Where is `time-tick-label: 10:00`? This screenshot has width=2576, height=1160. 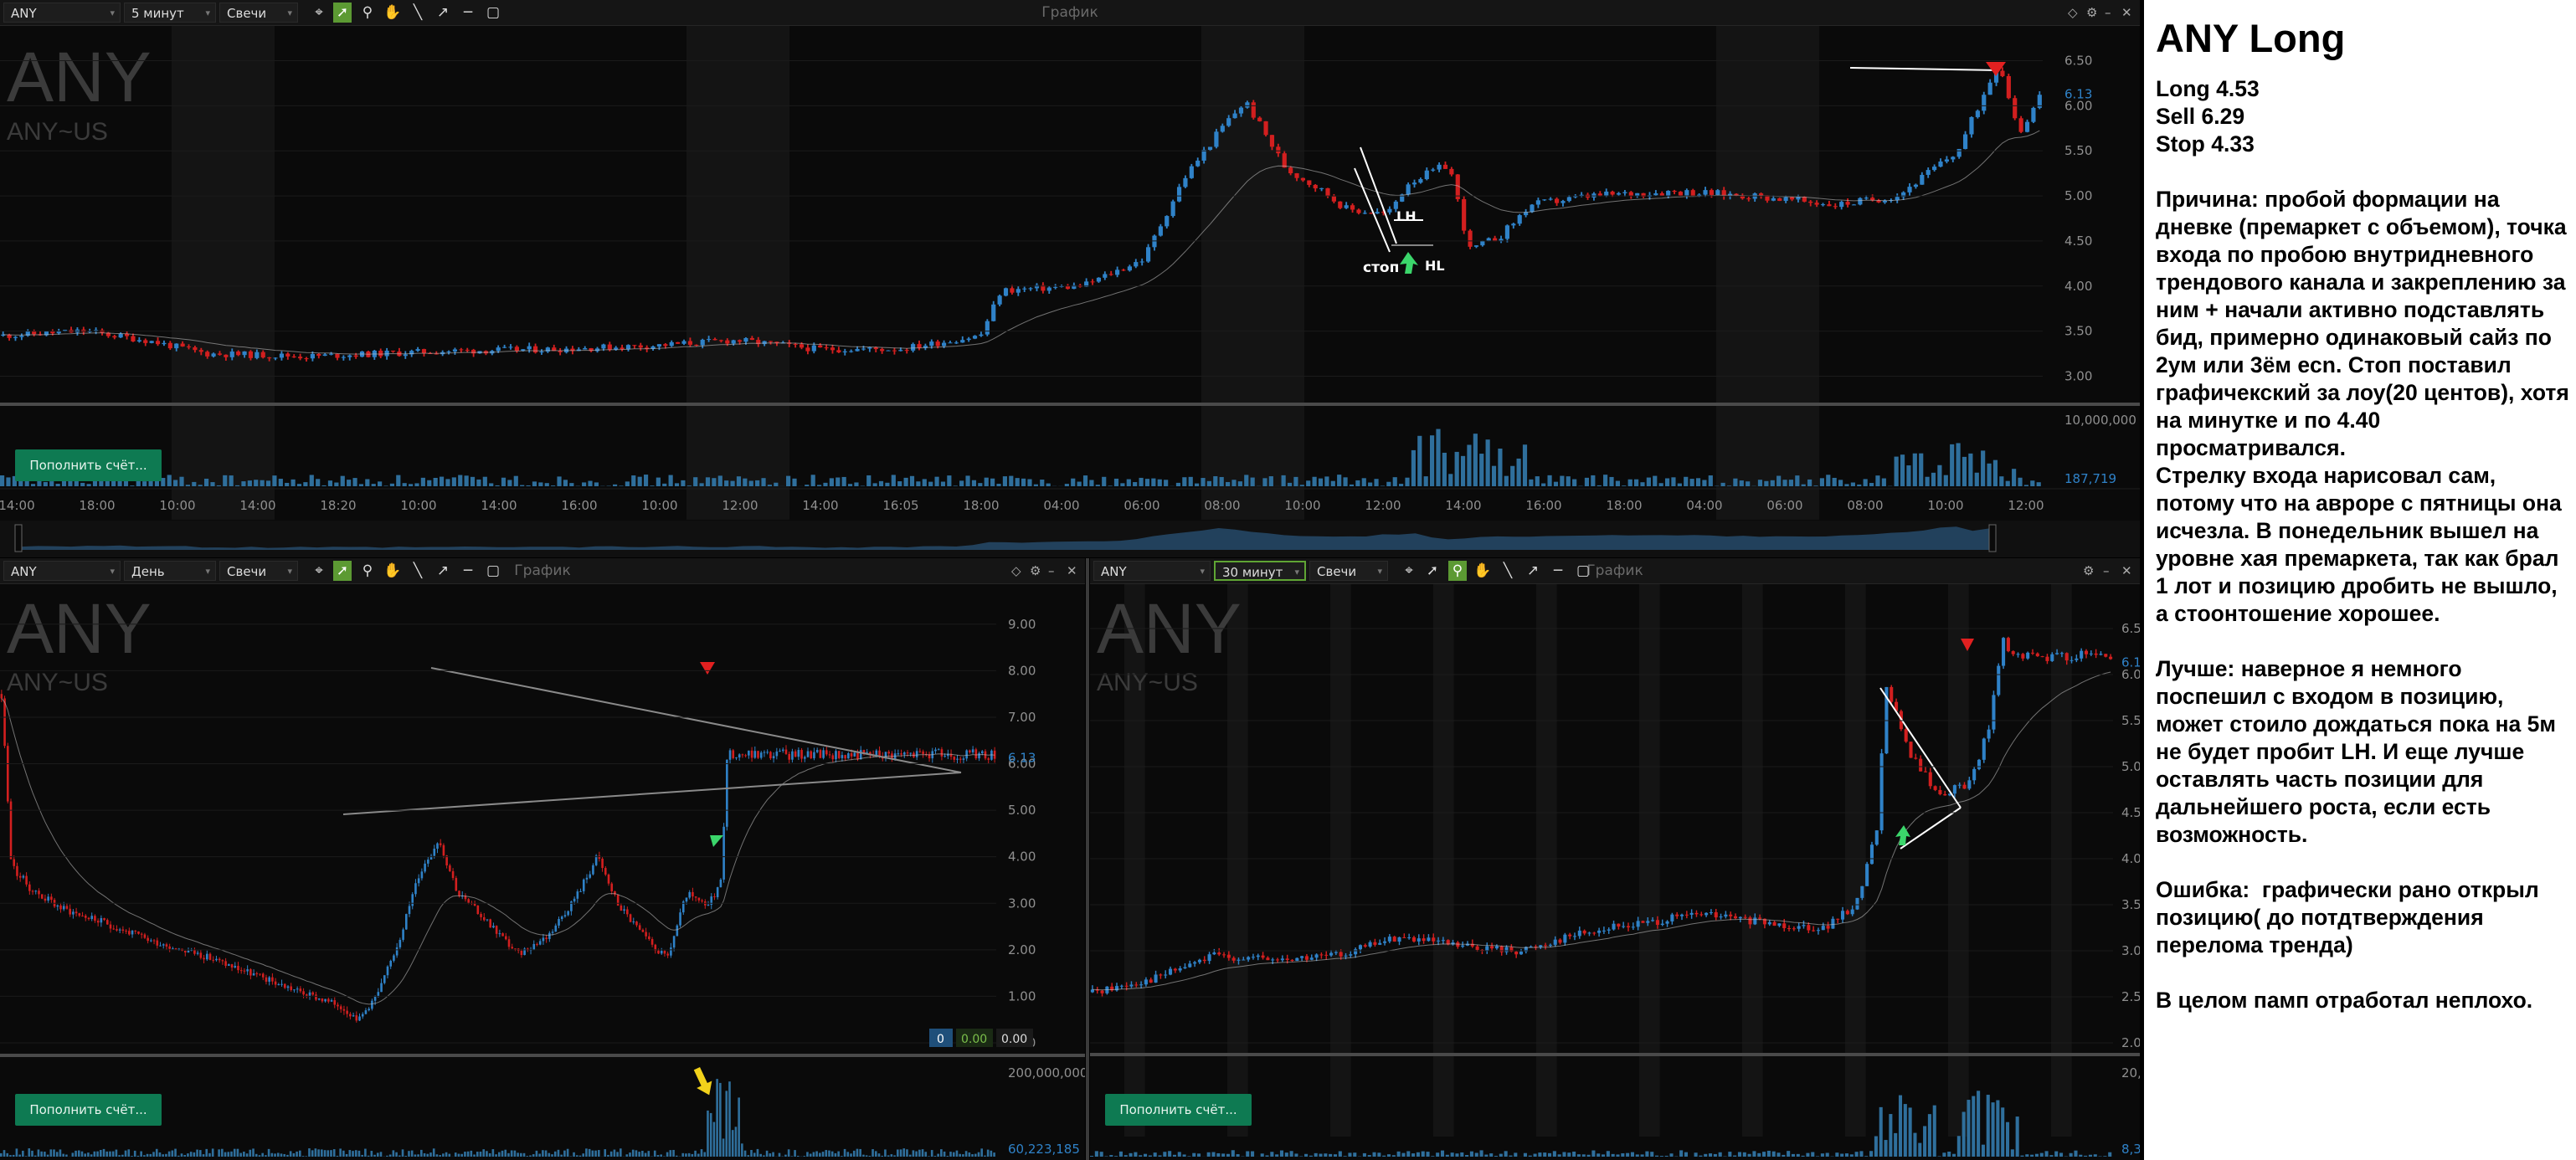
time-tick-label: 10:00 is located at coordinates (659, 505).